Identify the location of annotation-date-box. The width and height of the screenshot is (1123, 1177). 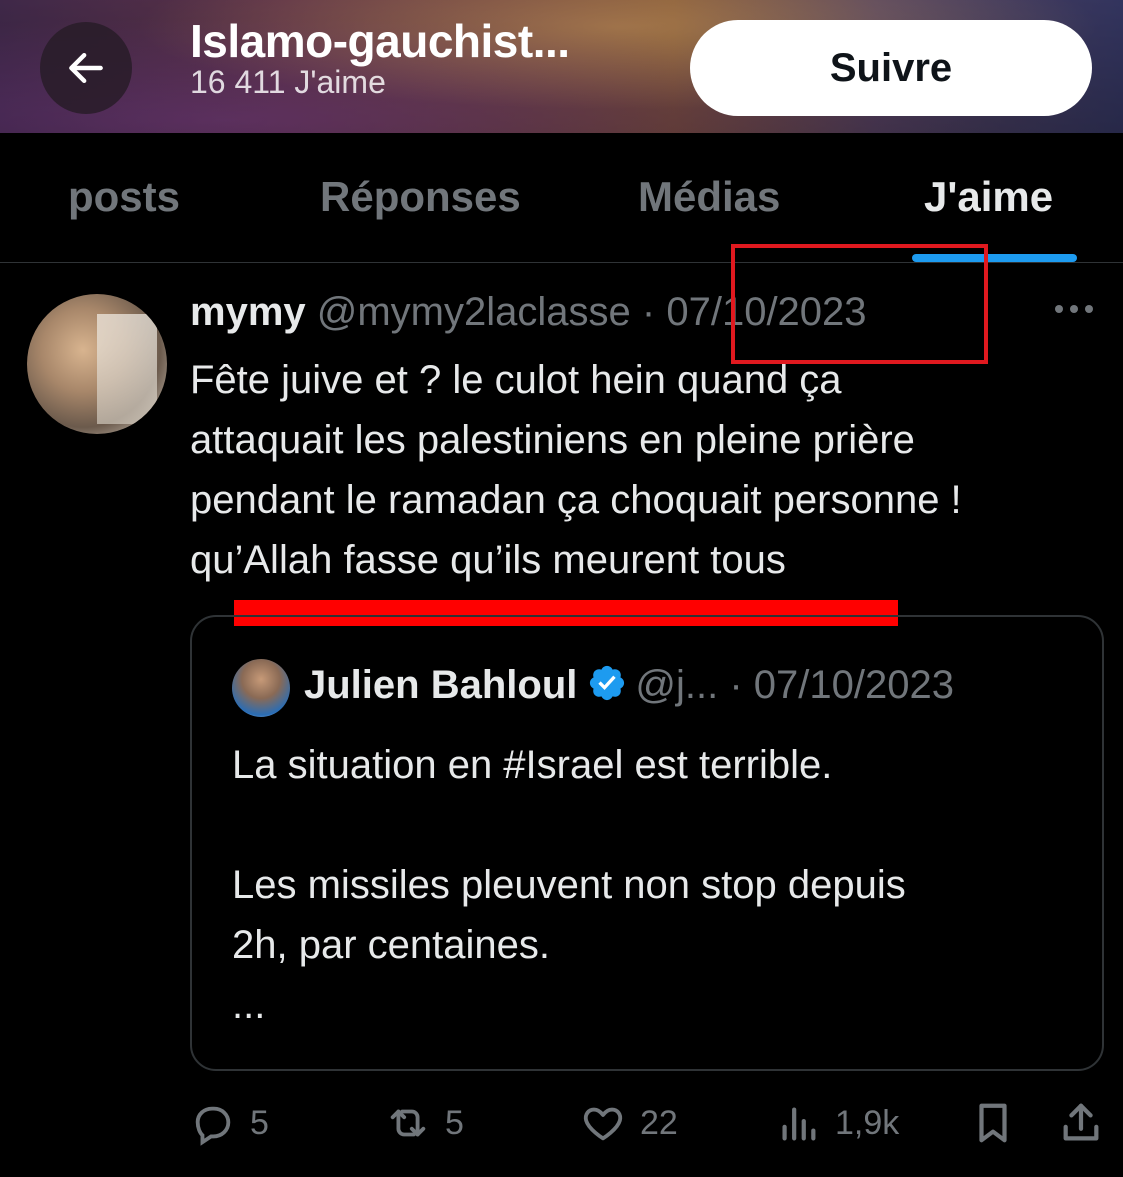
(859, 304).